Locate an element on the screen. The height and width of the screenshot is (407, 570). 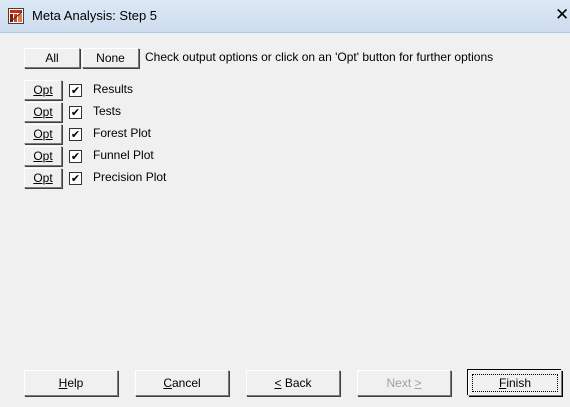
opt-button-funnel-plot: Opt is located at coordinates (43, 156).